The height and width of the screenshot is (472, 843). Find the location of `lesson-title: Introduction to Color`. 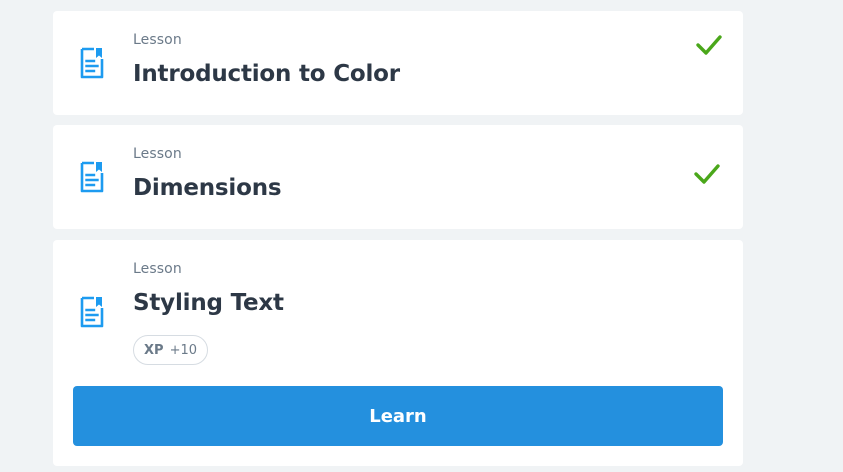

lesson-title: Introduction to Color is located at coordinates (266, 74).